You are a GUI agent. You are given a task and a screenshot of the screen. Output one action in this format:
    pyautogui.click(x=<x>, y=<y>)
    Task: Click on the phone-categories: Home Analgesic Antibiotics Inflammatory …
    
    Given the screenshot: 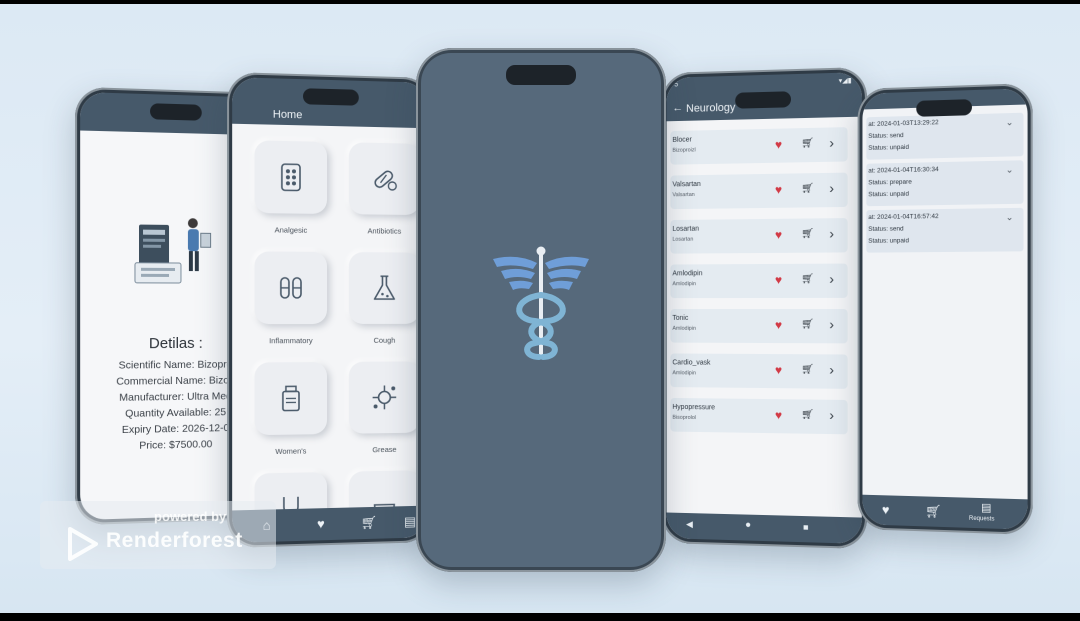 What is the action you would take?
    pyautogui.click(x=329, y=310)
    